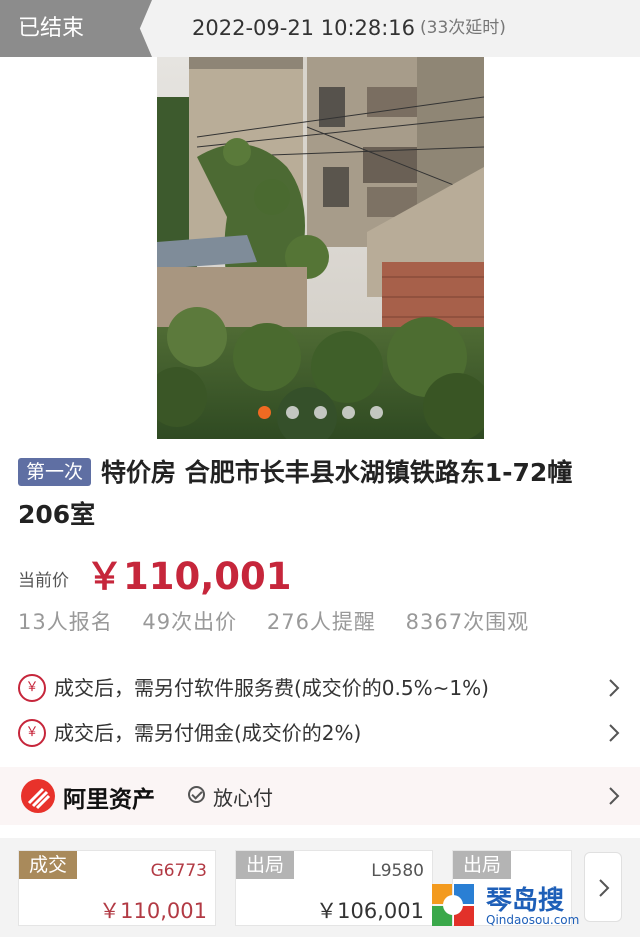 The height and width of the screenshot is (937, 640). Describe the element at coordinates (397, 871) in the screenshot. I see `bidder-code: L9580` at that location.